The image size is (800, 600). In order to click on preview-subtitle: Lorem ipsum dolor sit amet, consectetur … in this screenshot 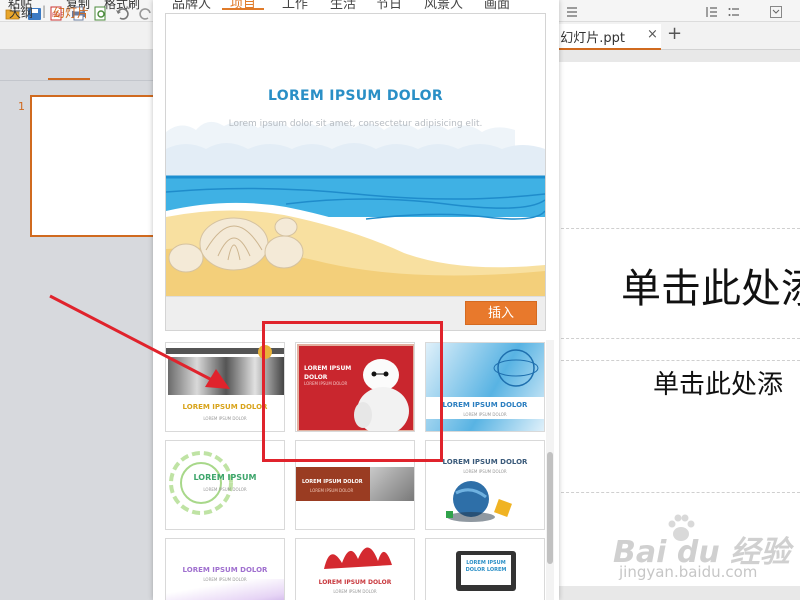, I will do `click(355, 124)`.